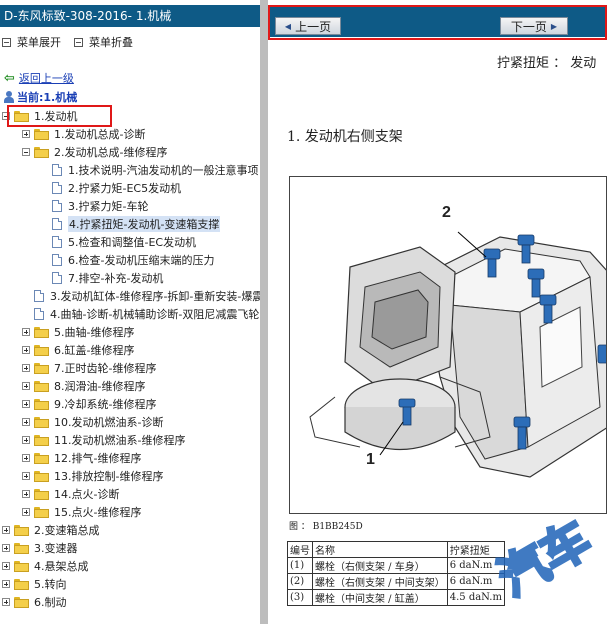 The image size is (607, 624). What do you see at coordinates (155, 296) in the screenshot?
I see `tree-item-label: 3.发动机缸体-维修程序-拆卸-重新安装-爆震` at bounding box center [155, 296].